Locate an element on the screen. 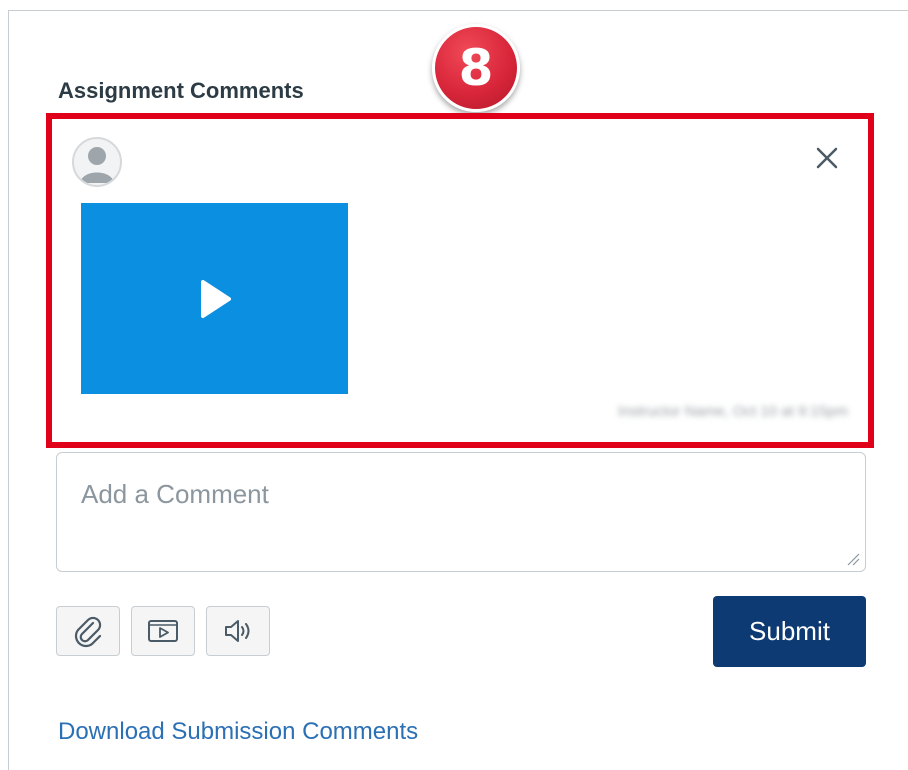 The width and height of the screenshot is (908, 770). paperclip-icon is located at coordinates (88, 632).